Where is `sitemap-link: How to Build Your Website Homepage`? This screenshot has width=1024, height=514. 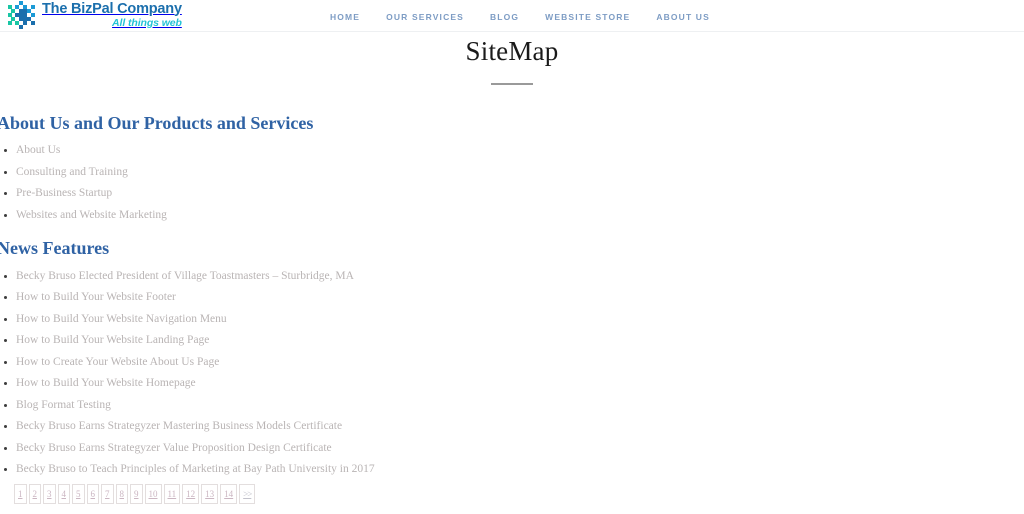 sitemap-link: How to Build Your Website Homepage is located at coordinates (106, 383).